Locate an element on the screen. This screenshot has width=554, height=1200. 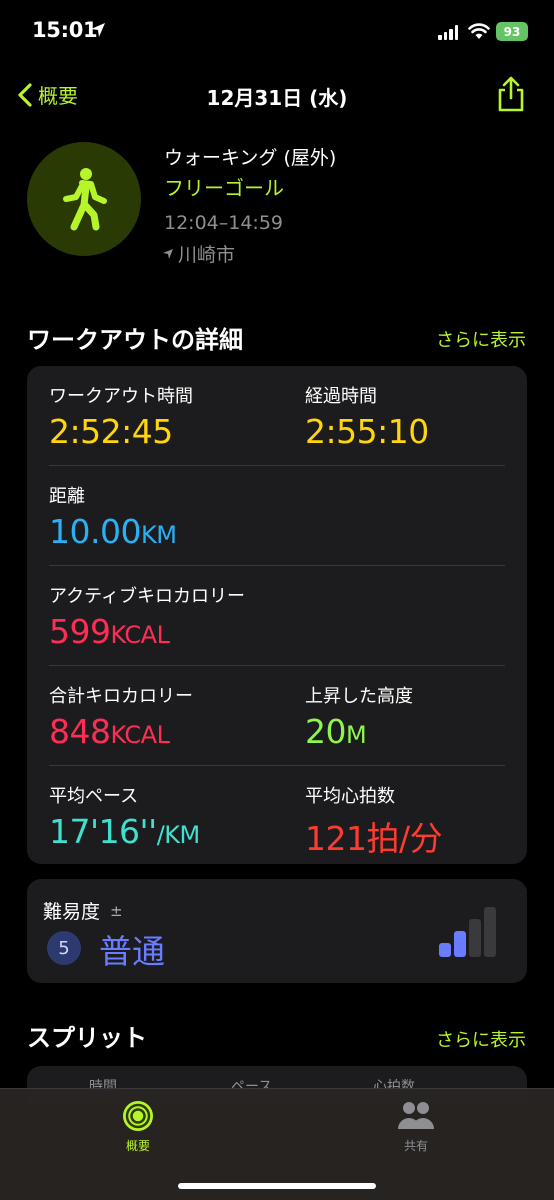
workout-location-label: 川崎市 is located at coordinates (207, 255).